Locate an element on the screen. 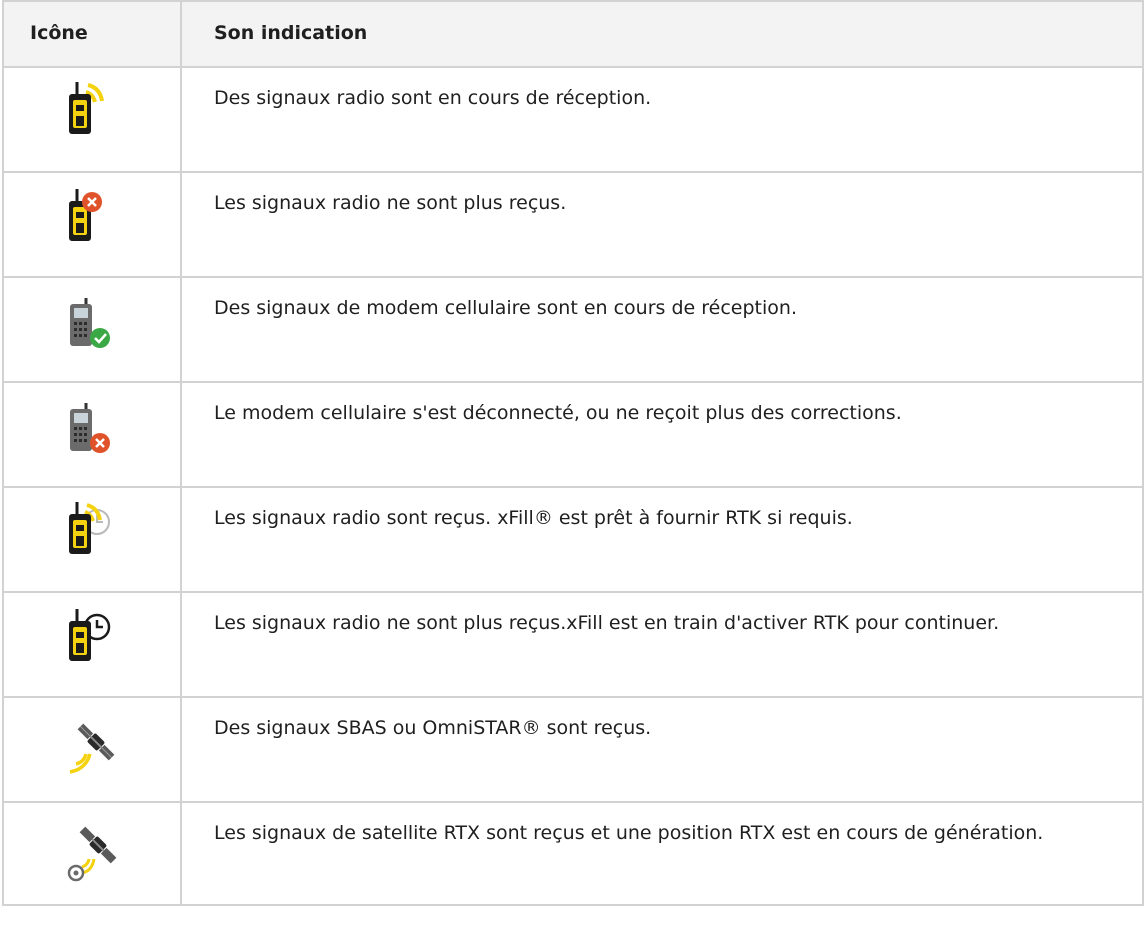  column-header-indication: Son indication is located at coordinates (662, 34).